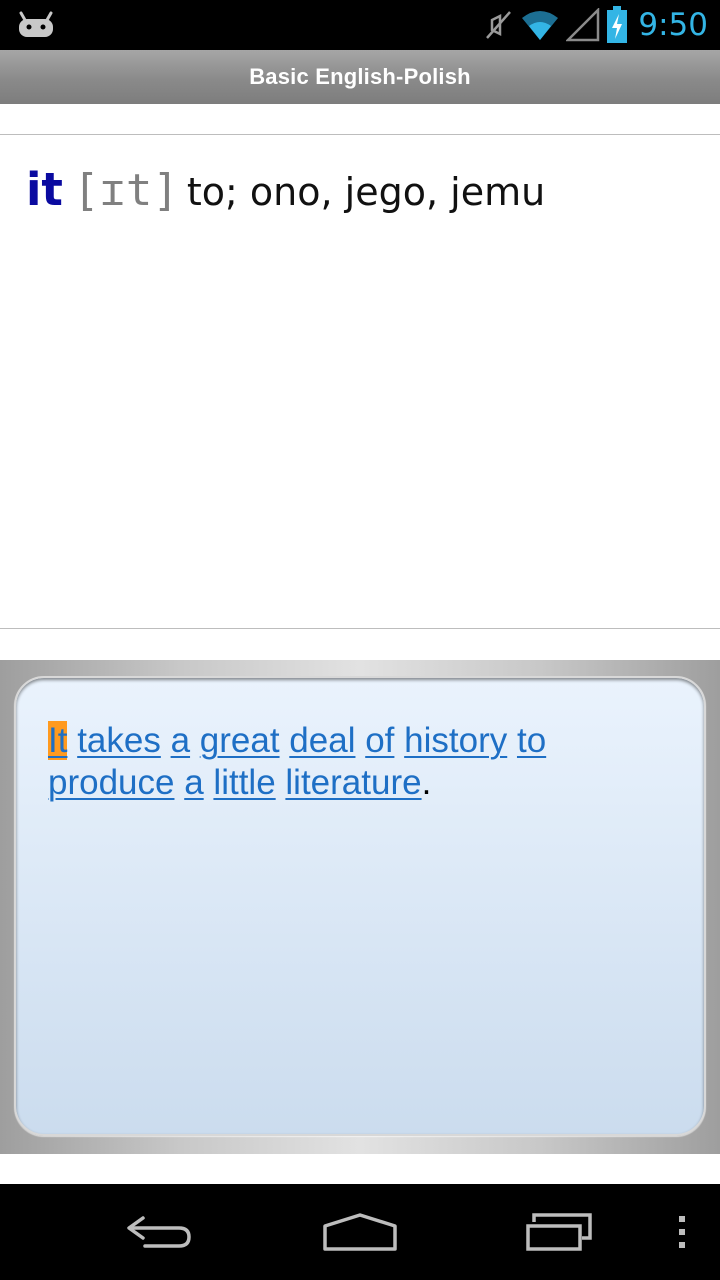 The width and height of the screenshot is (720, 1280). What do you see at coordinates (426, 782) in the screenshot?
I see `sentence-period: .` at bounding box center [426, 782].